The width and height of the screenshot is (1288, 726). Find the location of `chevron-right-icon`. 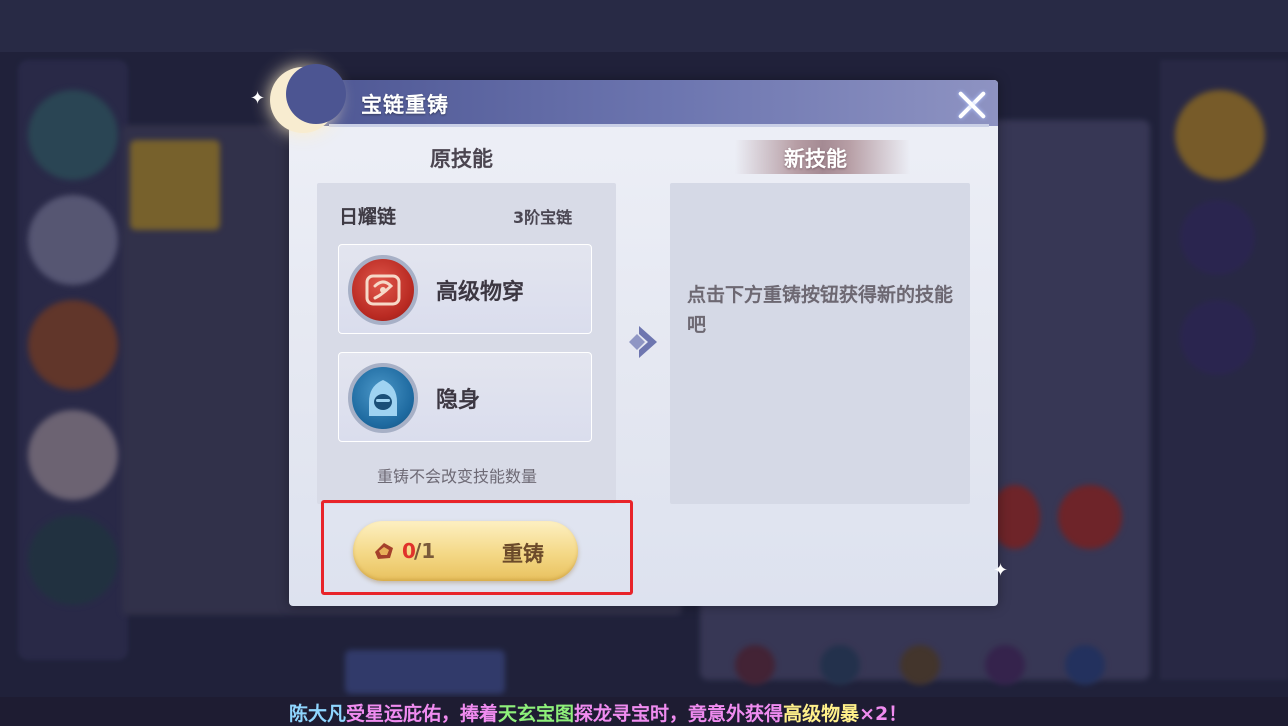

chevron-right-icon is located at coordinates (643, 342).